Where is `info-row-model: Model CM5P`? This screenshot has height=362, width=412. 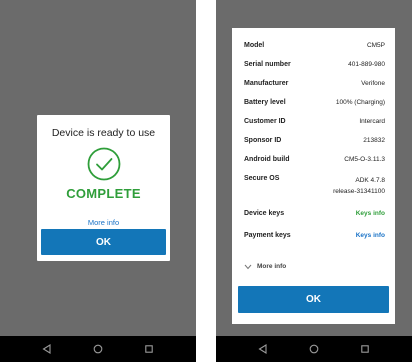 info-row-model: Model CM5P is located at coordinates (314, 45).